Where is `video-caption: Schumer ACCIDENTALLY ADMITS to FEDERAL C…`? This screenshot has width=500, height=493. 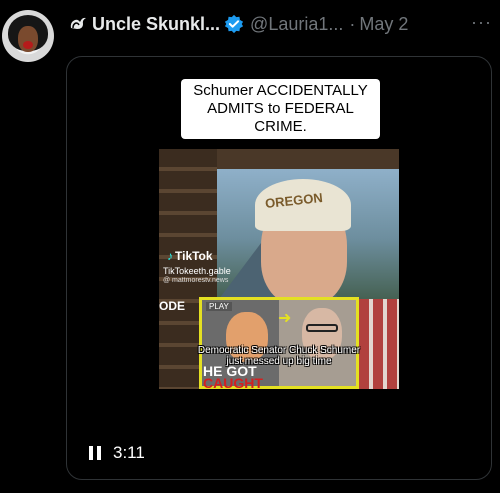
video-caption: Schumer ACCIDENTALLY ADMITS to FEDERAL C… is located at coordinates (280, 109).